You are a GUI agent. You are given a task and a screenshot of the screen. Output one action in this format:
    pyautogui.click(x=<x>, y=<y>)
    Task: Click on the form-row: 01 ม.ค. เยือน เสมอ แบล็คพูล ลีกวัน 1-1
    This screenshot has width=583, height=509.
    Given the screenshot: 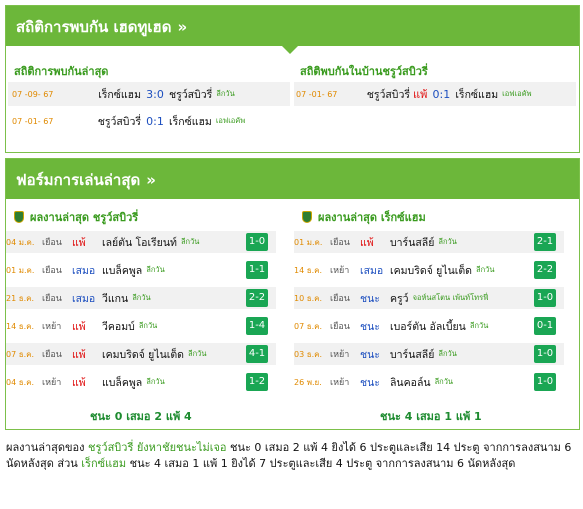 What is the action you would take?
    pyautogui.click(x=141, y=270)
    